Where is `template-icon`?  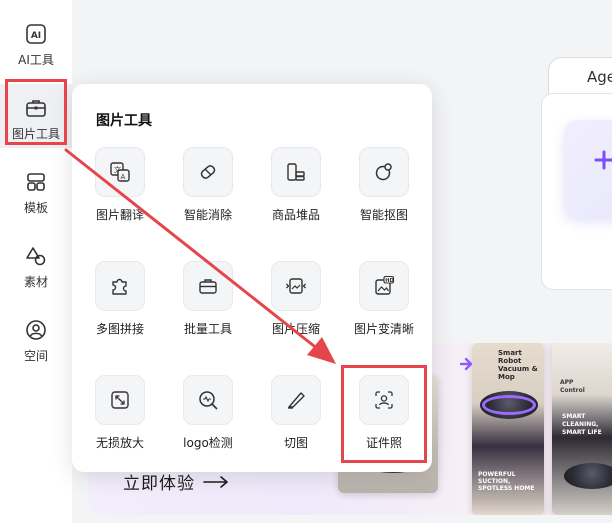 template-icon is located at coordinates (36, 182).